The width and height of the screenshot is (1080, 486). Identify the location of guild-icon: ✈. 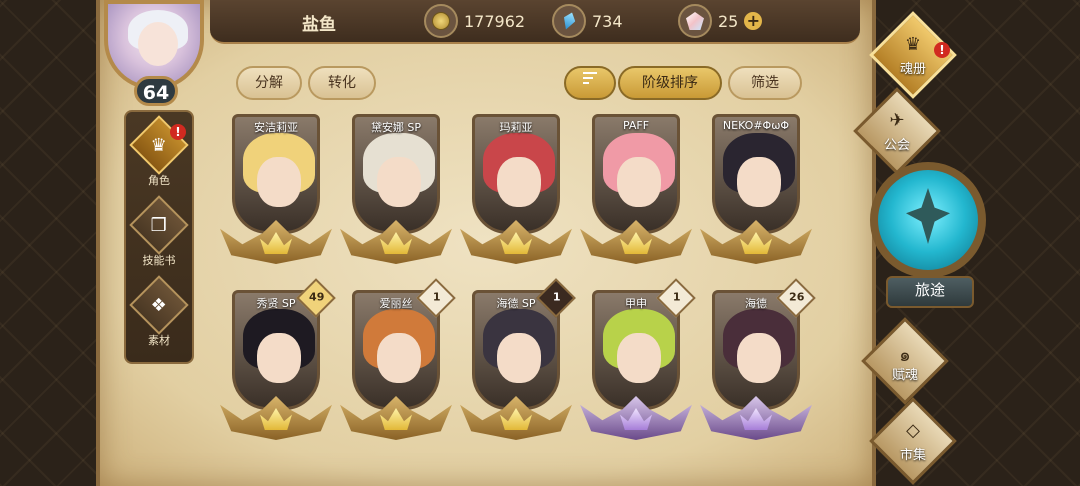
(897, 120).